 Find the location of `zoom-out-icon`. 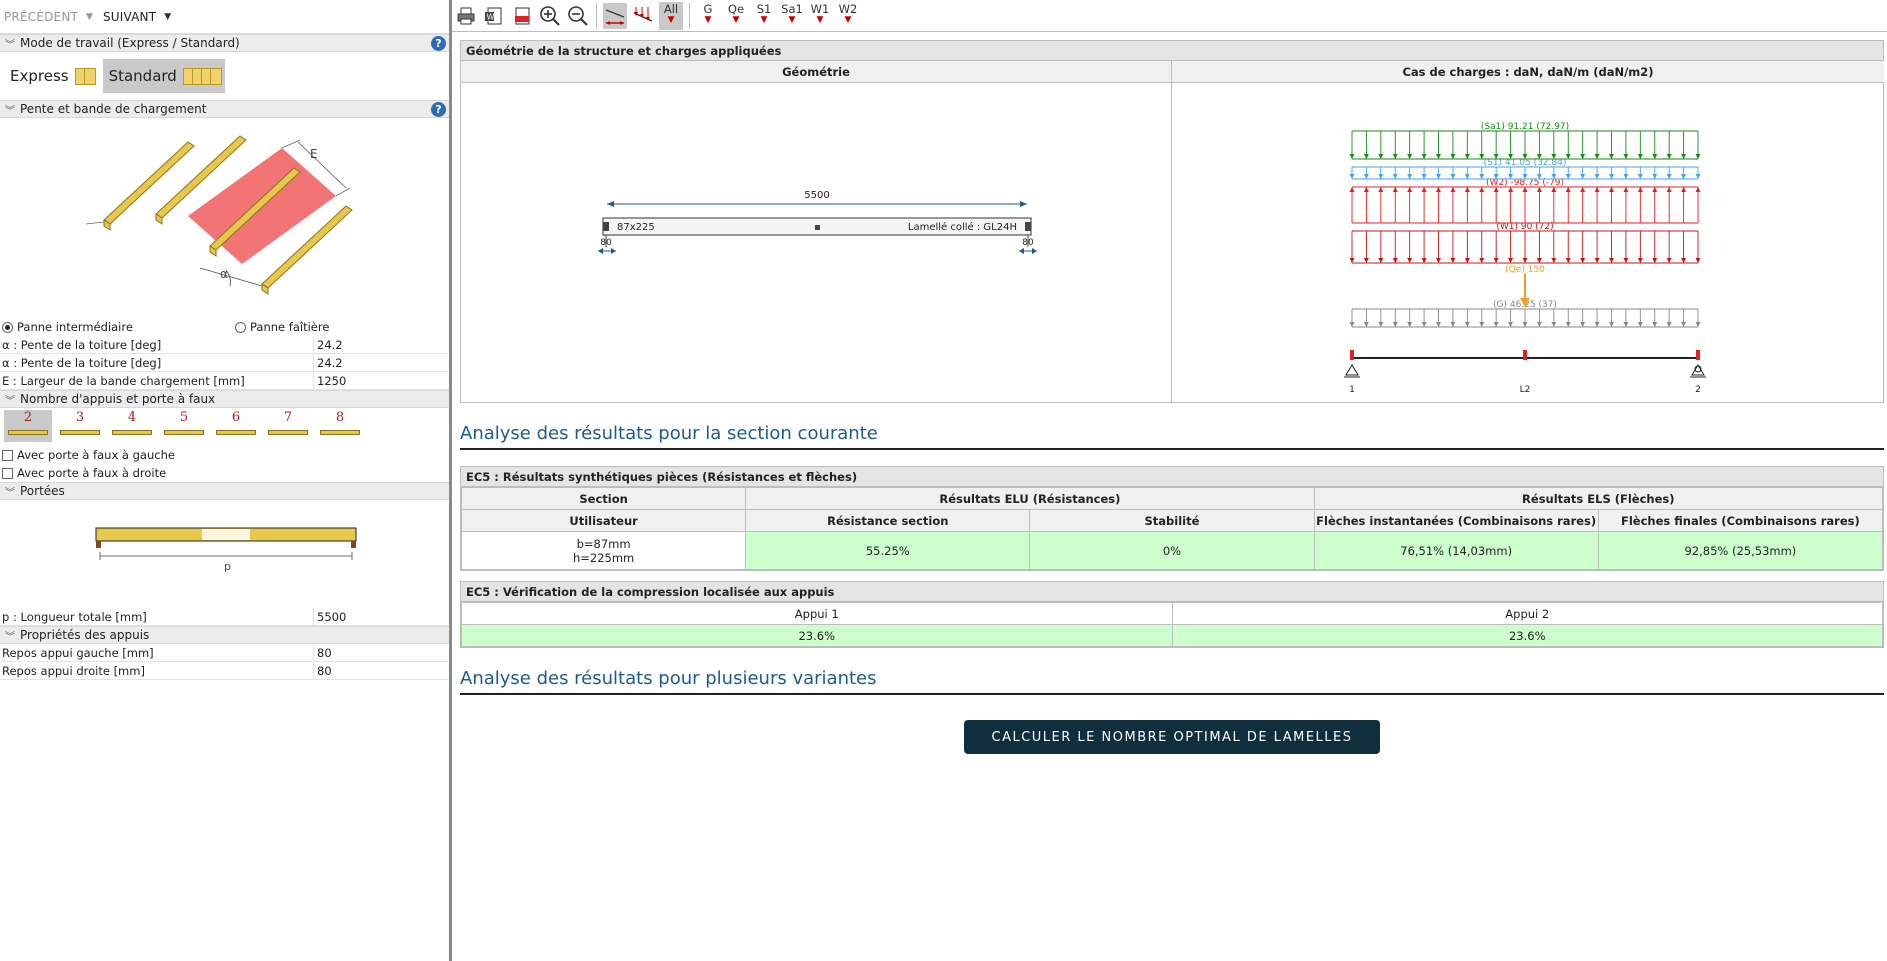

zoom-out-icon is located at coordinates (578, 16).